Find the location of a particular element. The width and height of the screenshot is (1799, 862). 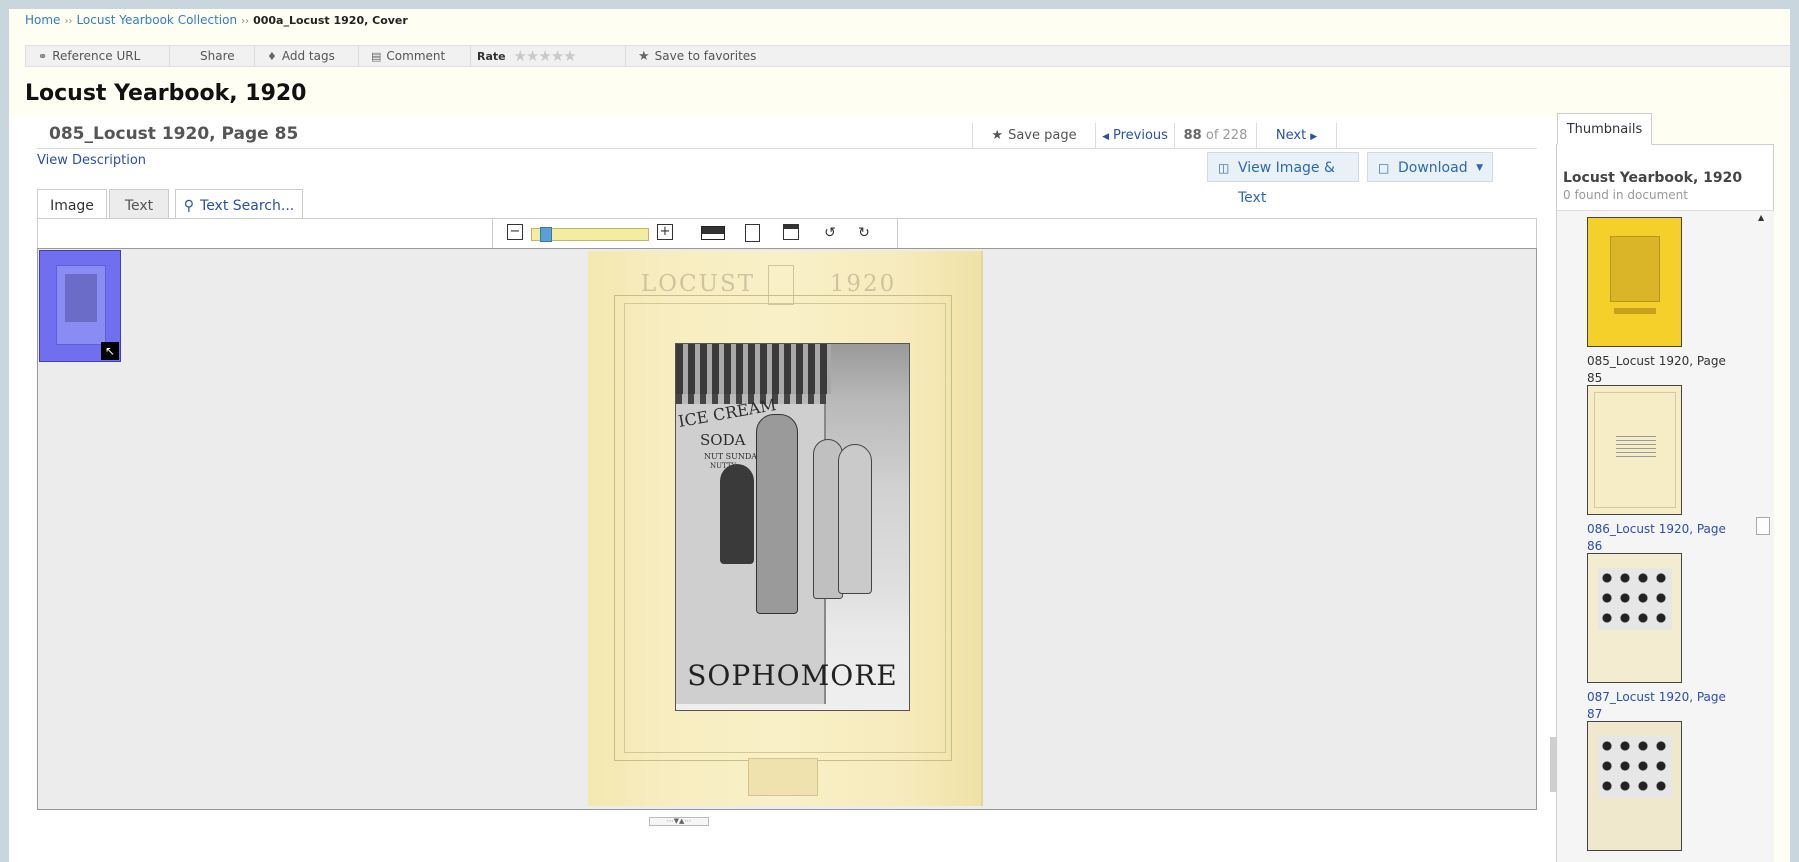

star-5-icon: ★ is located at coordinates (569, 56).